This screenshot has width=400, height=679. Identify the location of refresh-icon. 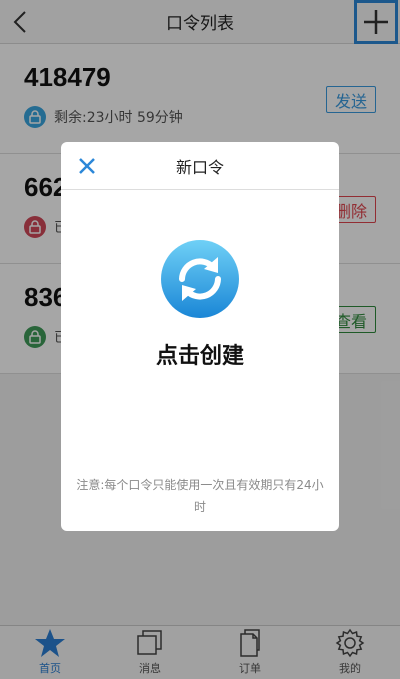
(200, 279).